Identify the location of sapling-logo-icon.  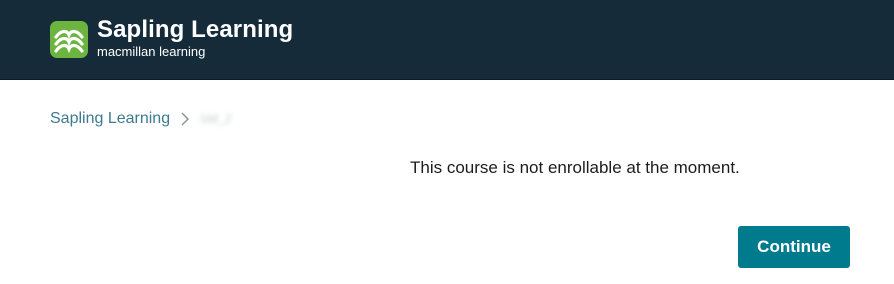
(69, 39).